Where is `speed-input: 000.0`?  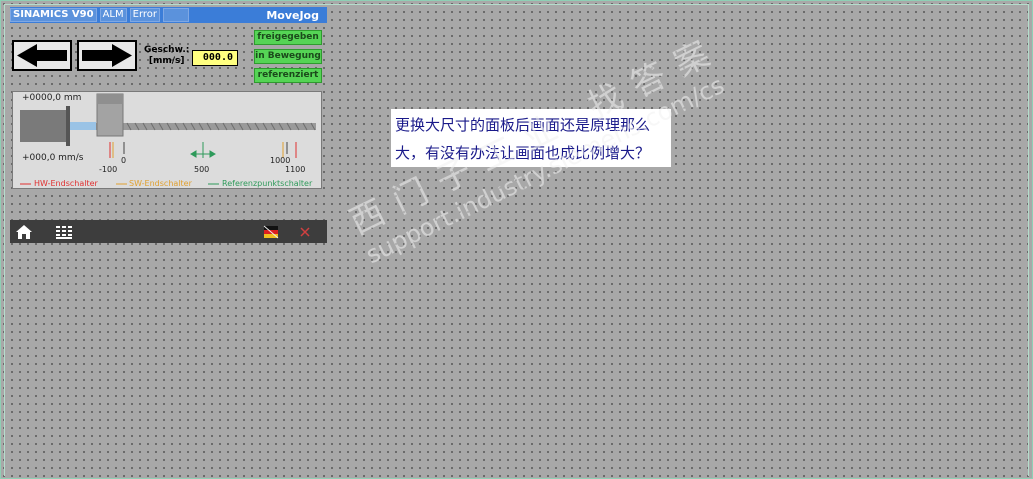
speed-input: 000.0 is located at coordinates (215, 58).